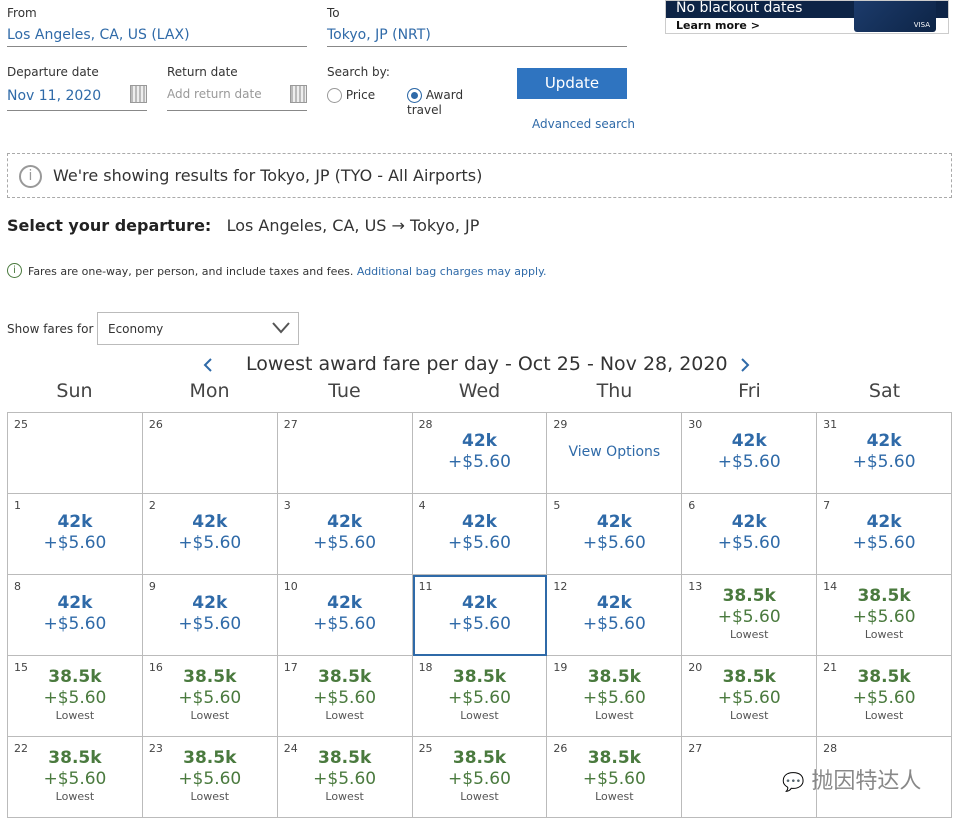 The image size is (955, 820). What do you see at coordinates (21, 748) in the screenshot?
I see `day-number: 22` at bounding box center [21, 748].